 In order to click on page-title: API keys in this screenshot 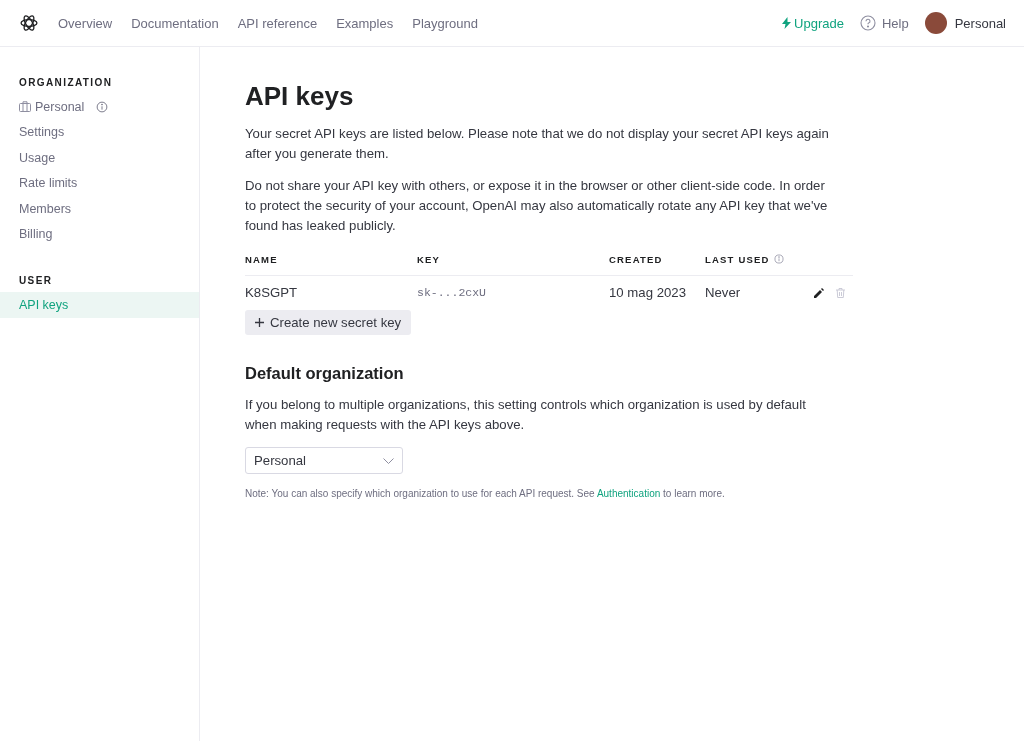, I will do `click(300, 96)`.